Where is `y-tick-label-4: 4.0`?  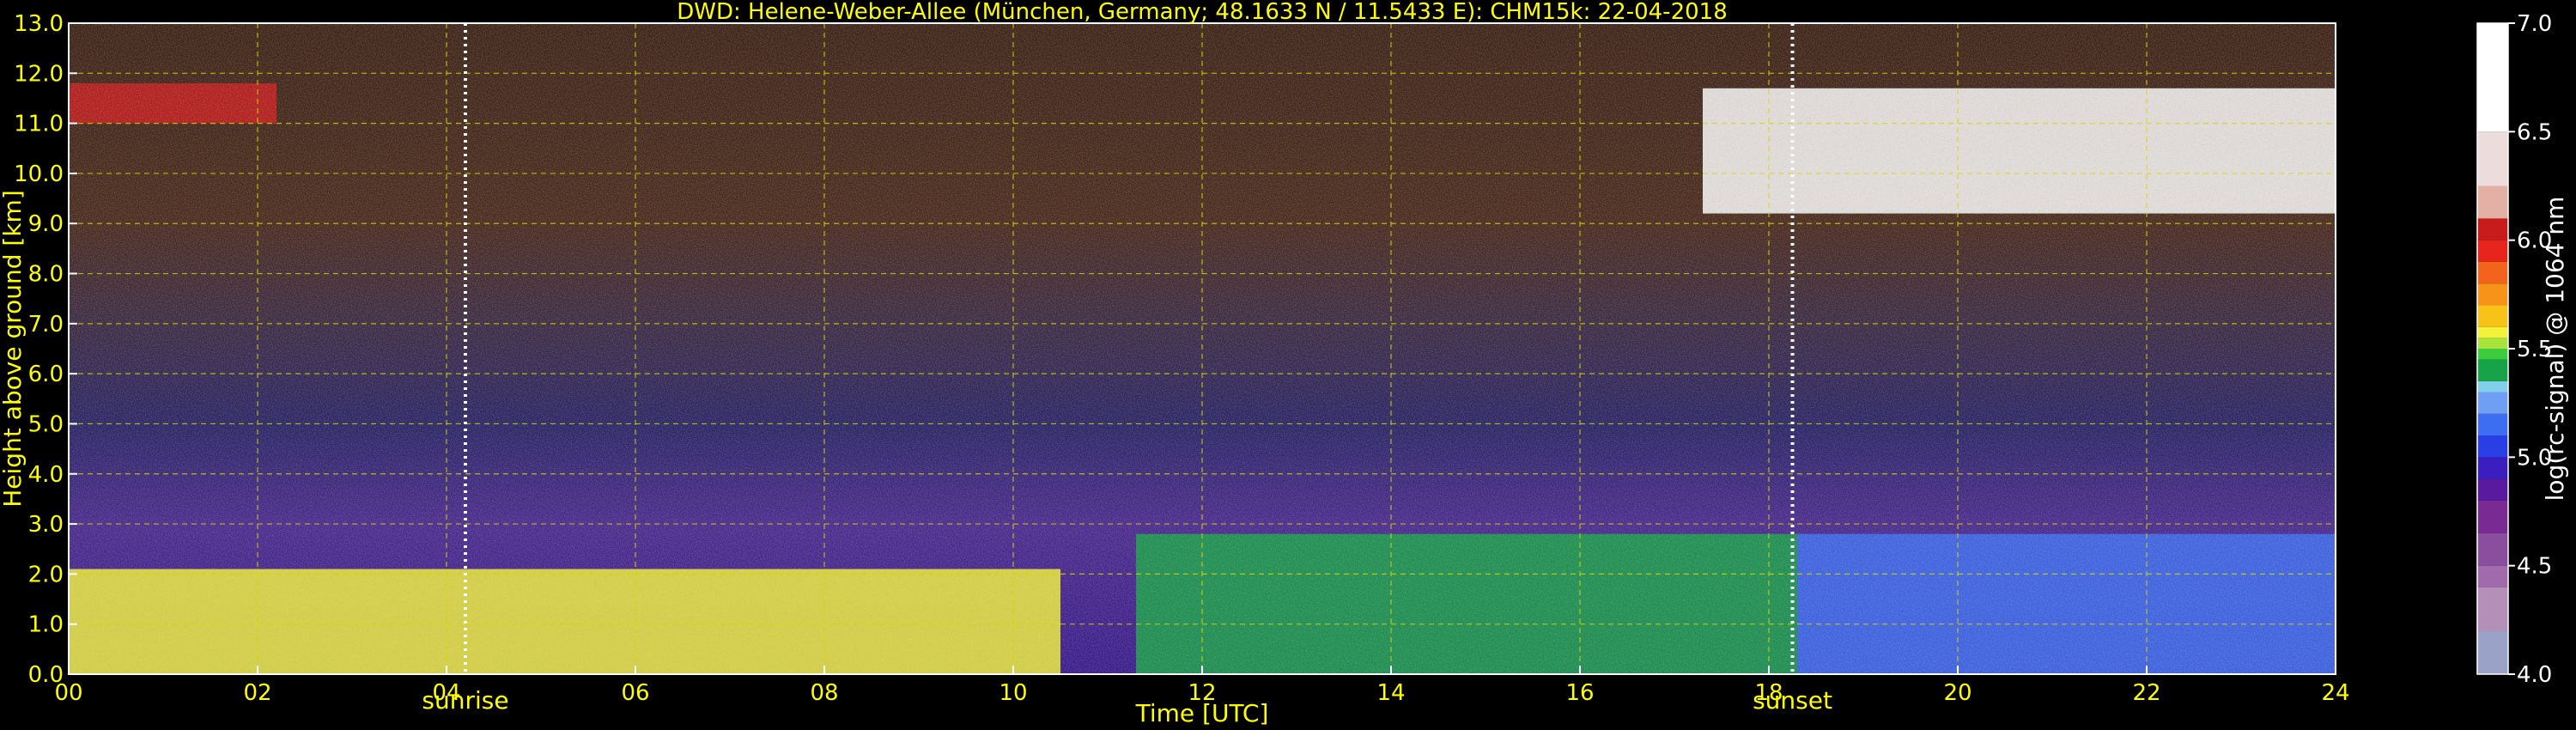 y-tick-label-4: 4.0 is located at coordinates (46, 475).